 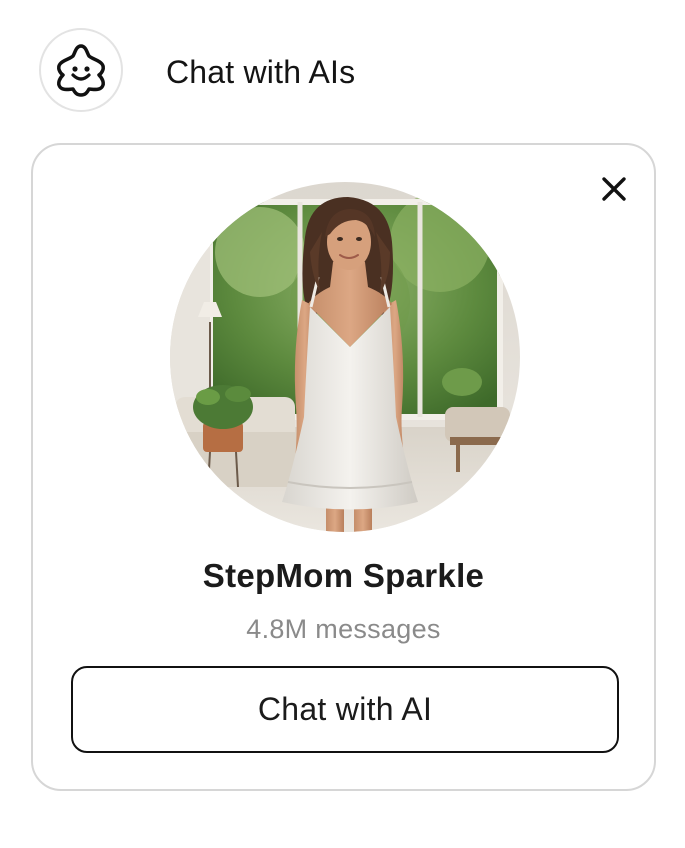 I want to click on page-title: Chat with AIs, so click(x=261, y=72).